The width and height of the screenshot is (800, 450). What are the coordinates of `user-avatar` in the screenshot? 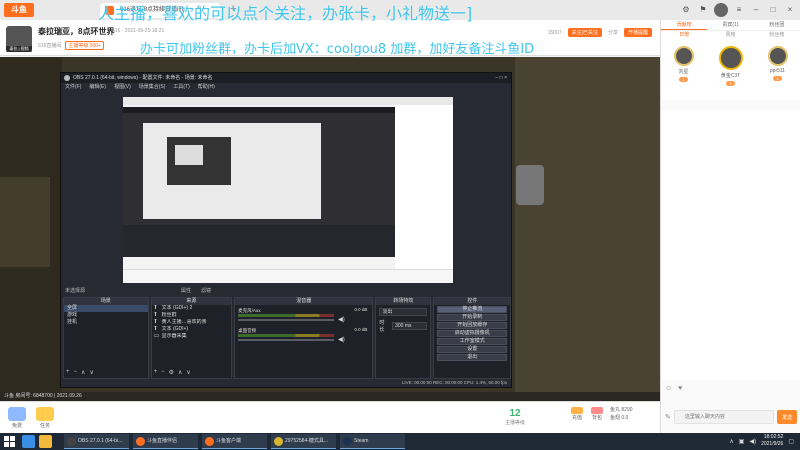 It's located at (721, 10).